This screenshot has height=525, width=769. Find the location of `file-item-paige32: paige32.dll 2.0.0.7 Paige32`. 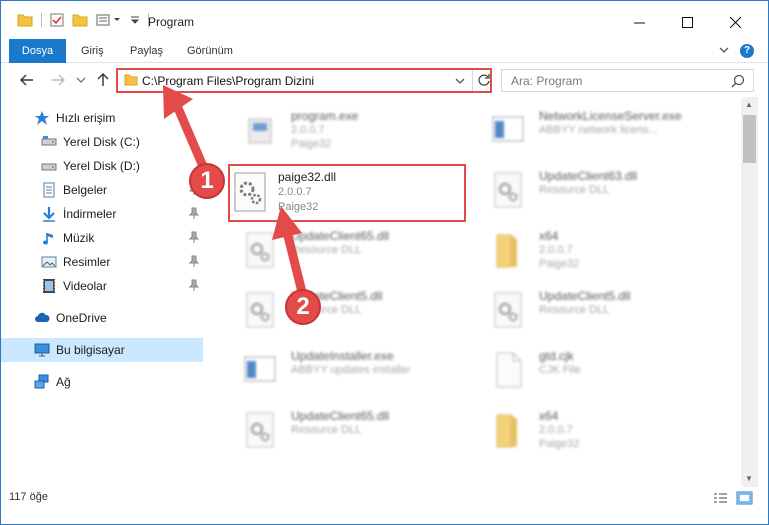

file-item-paige32: paige32.dll 2.0.0.7 Paige32 is located at coordinates (350, 195).